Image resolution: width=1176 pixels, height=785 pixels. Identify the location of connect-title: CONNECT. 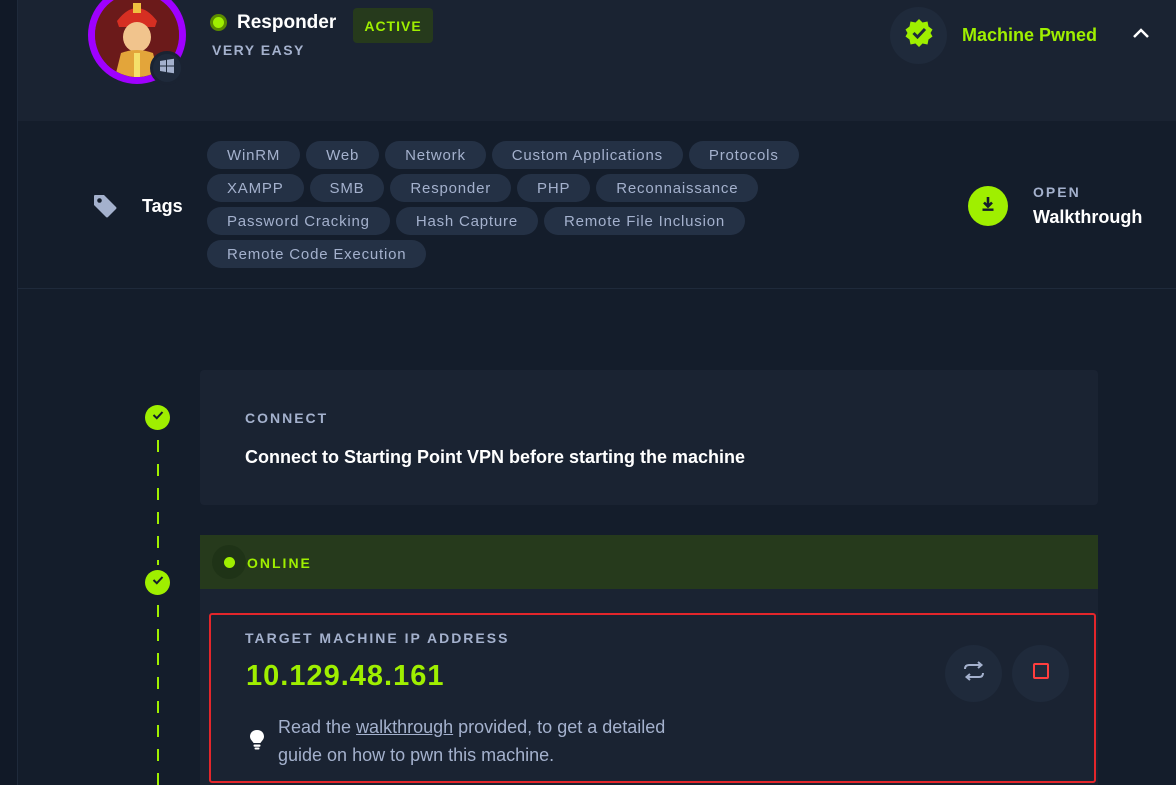
(287, 418).